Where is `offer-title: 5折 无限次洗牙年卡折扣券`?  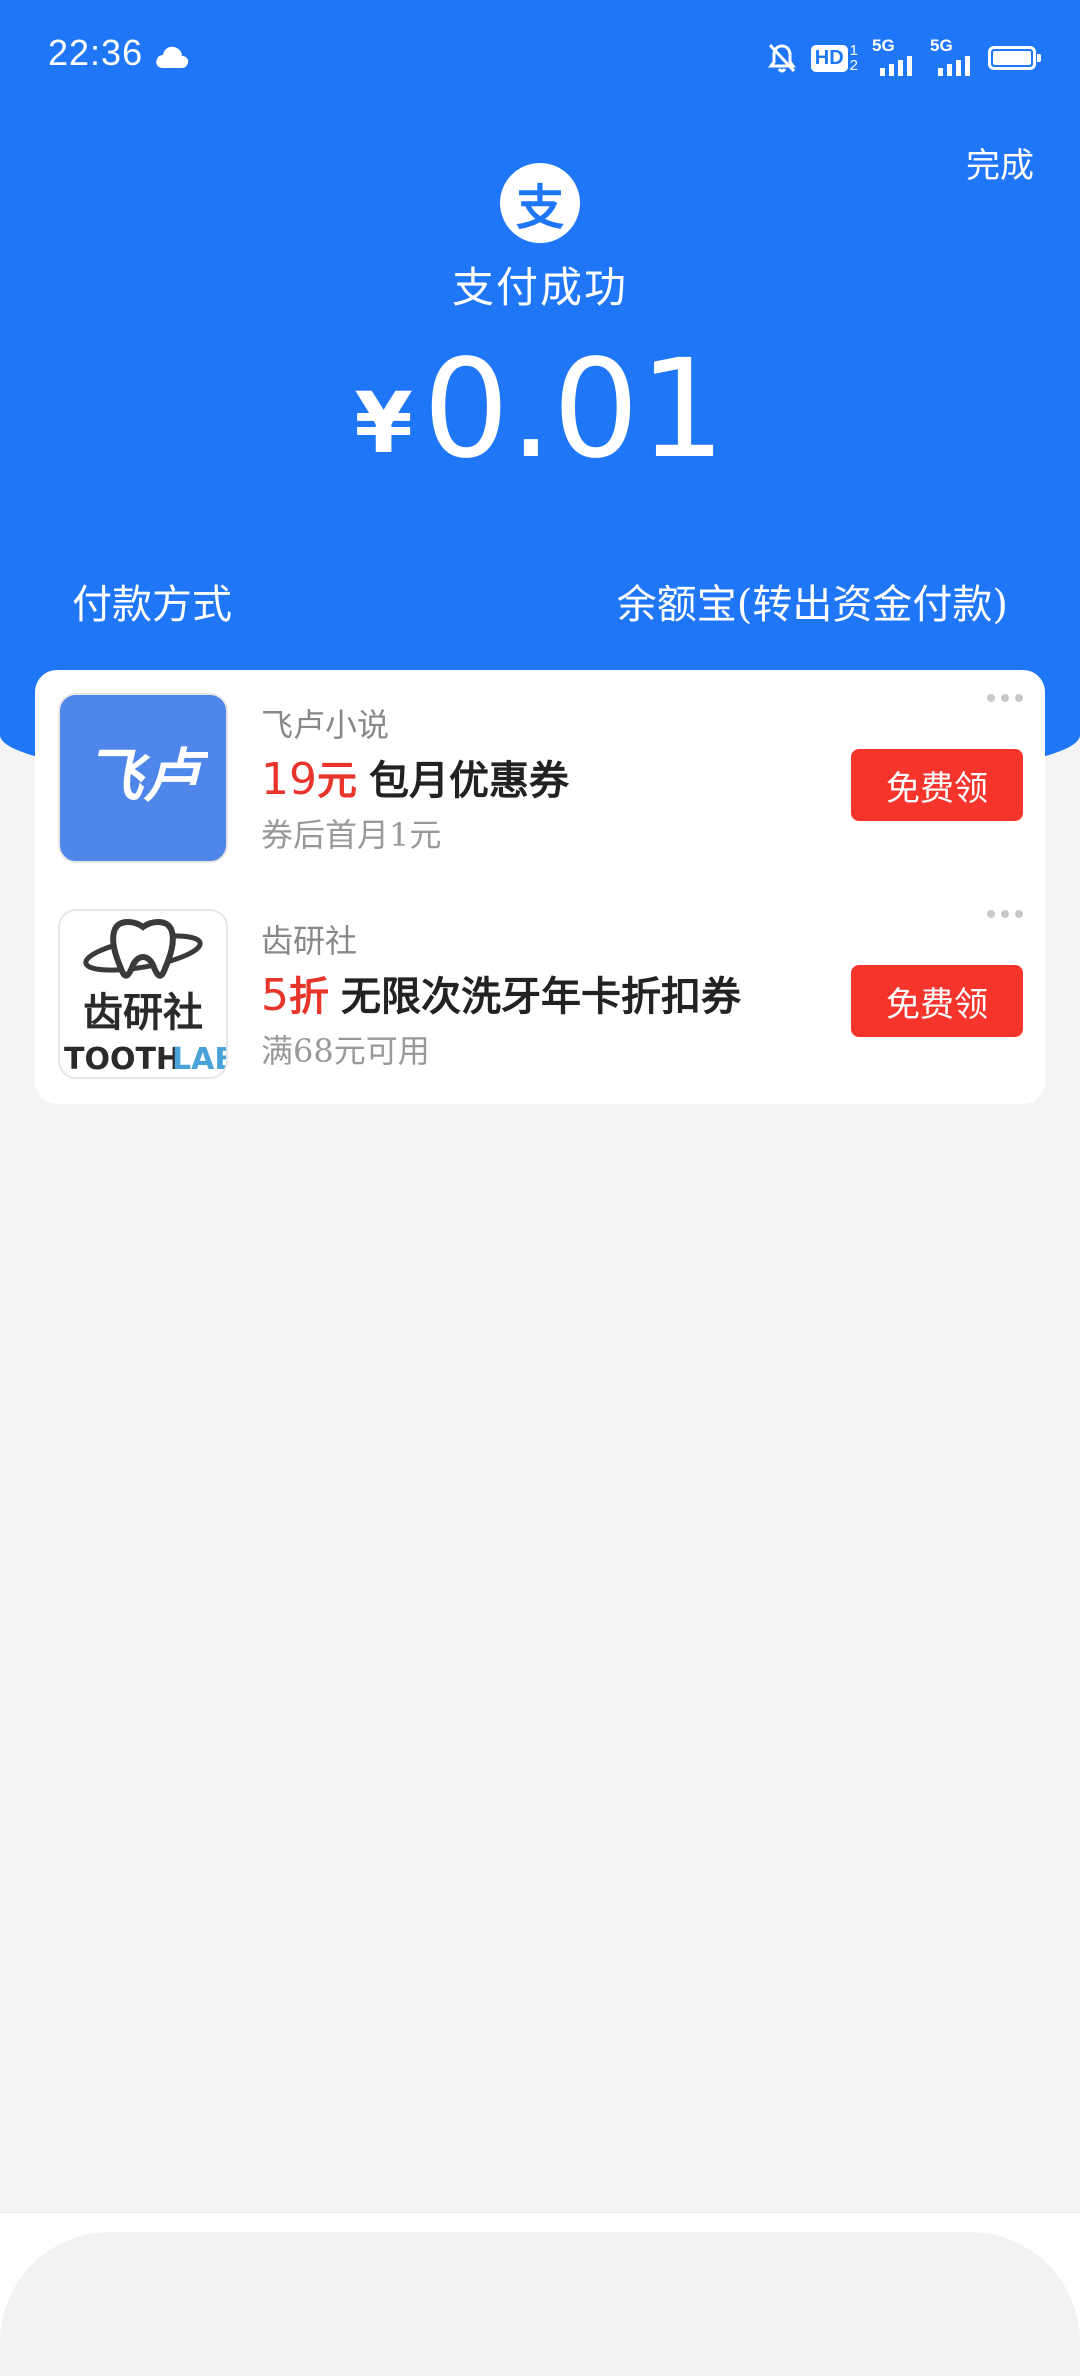 offer-title: 5折 无限次洗牙年卡折扣券 is located at coordinates (501, 993).